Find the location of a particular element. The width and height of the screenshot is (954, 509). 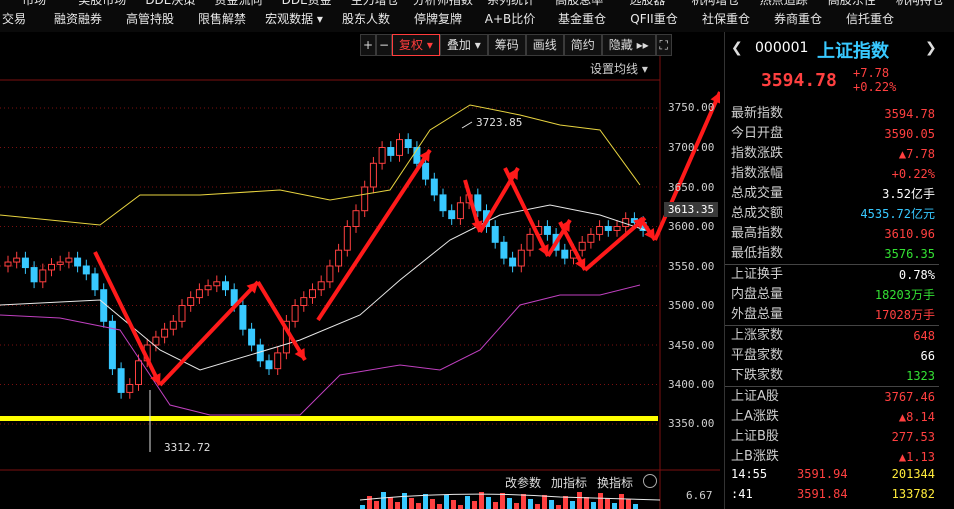

settings-circle-icon is located at coordinates (650, 481).